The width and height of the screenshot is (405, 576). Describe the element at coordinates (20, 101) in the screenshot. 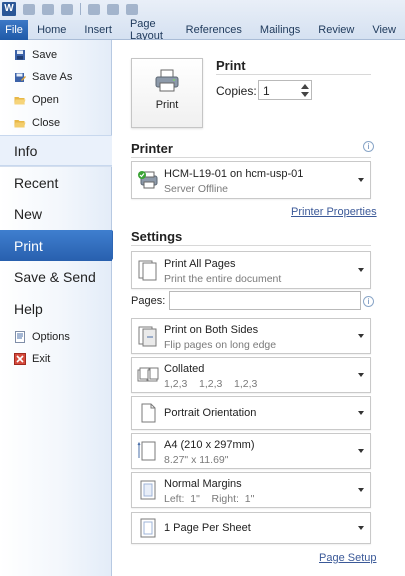

I see `open-folder-icon` at that location.